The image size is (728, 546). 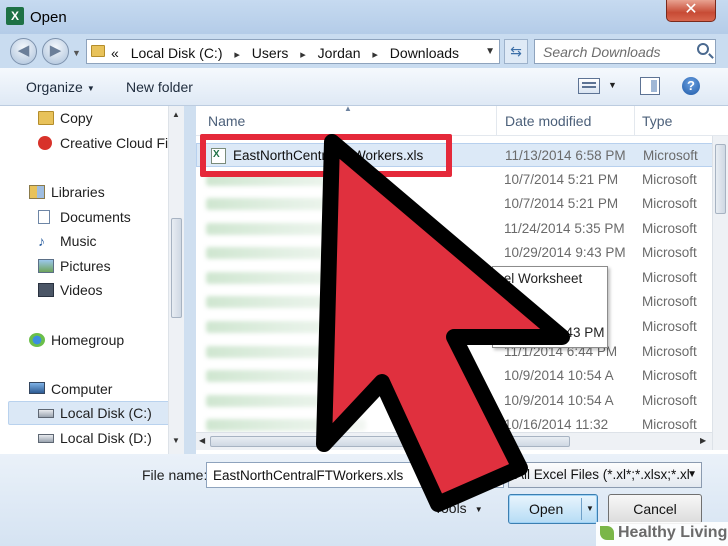 What do you see at coordinates (720, 179) in the screenshot?
I see `vertical-scroll-thumb` at bounding box center [720, 179].